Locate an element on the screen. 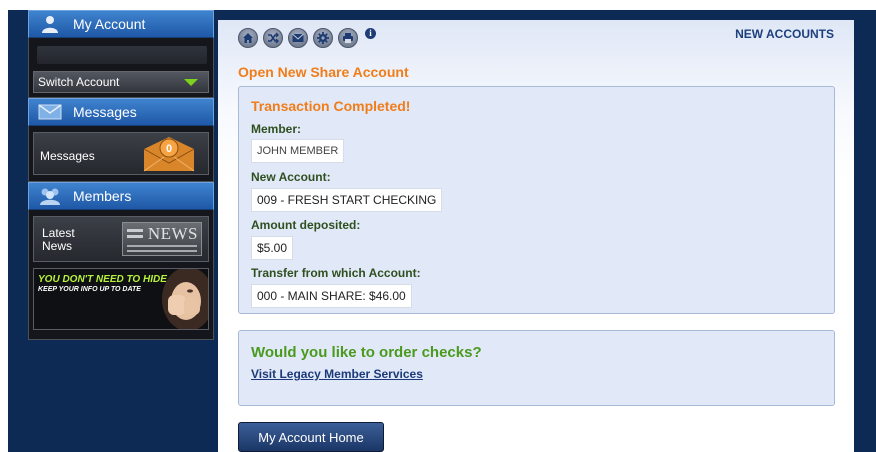 This screenshot has width=876, height=452. member-value: JOHN MEMBER is located at coordinates (298, 151).